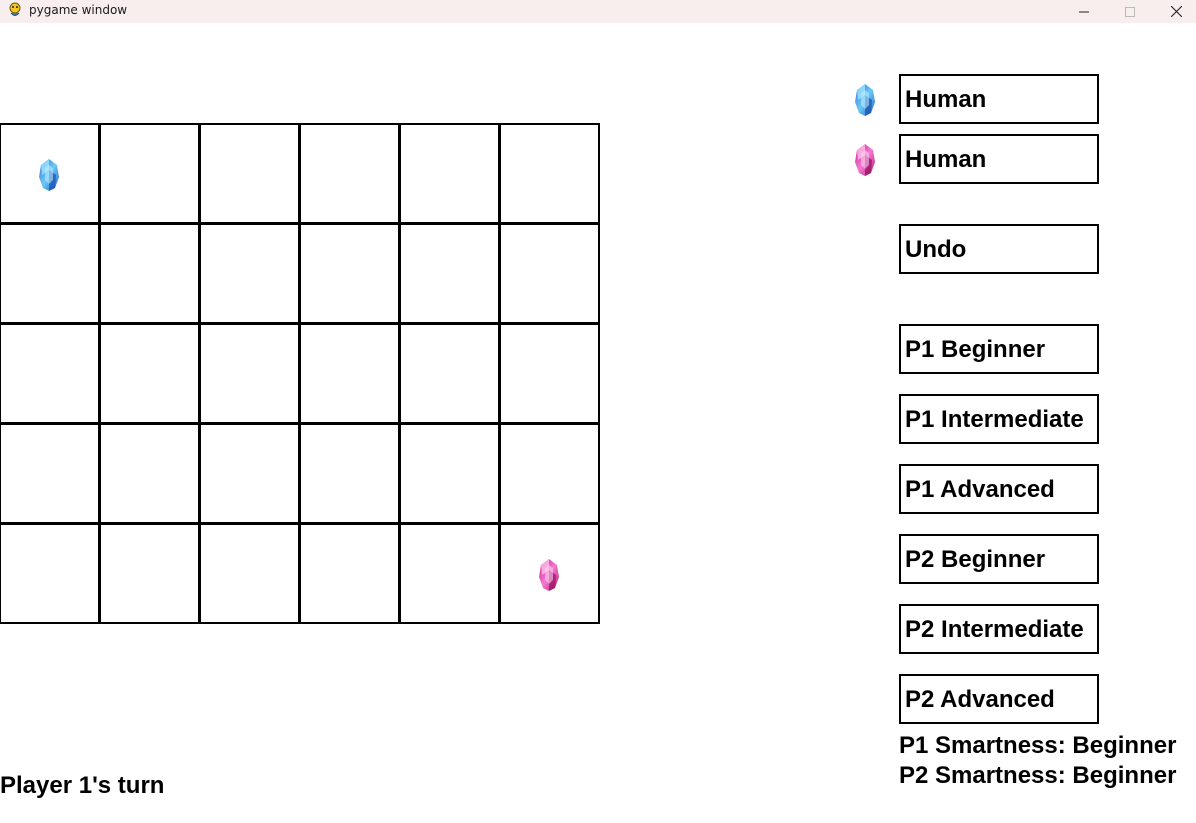 The height and width of the screenshot is (823, 1196). I want to click on board-cell-r0-c5, so click(549, 173).